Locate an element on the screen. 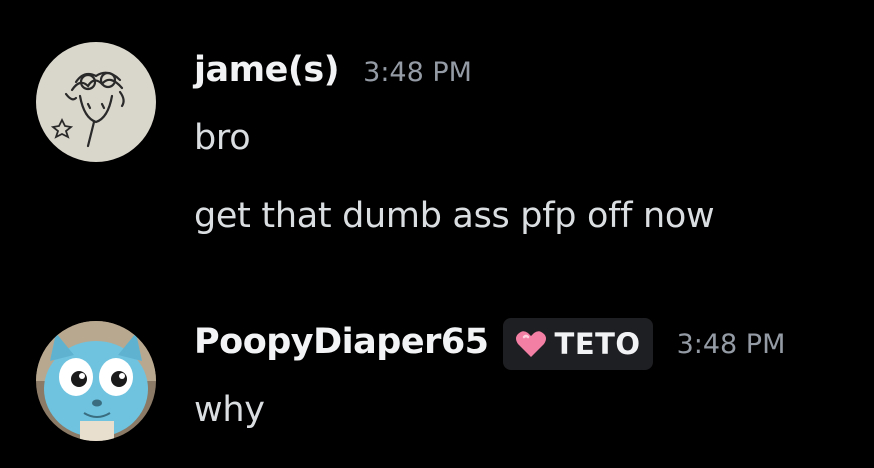 The height and width of the screenshot is (468, 874). username: PoopyDiaper65 is located at coordinates (341, 342).